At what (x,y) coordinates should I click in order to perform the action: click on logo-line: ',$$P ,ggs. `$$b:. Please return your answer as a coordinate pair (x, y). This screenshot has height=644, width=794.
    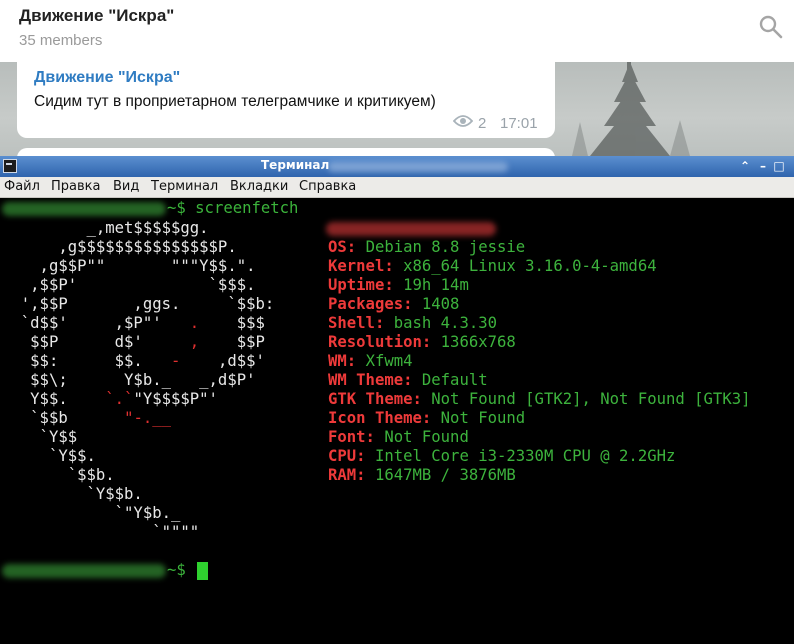
    Looking at the image, I should click on (138, 304).